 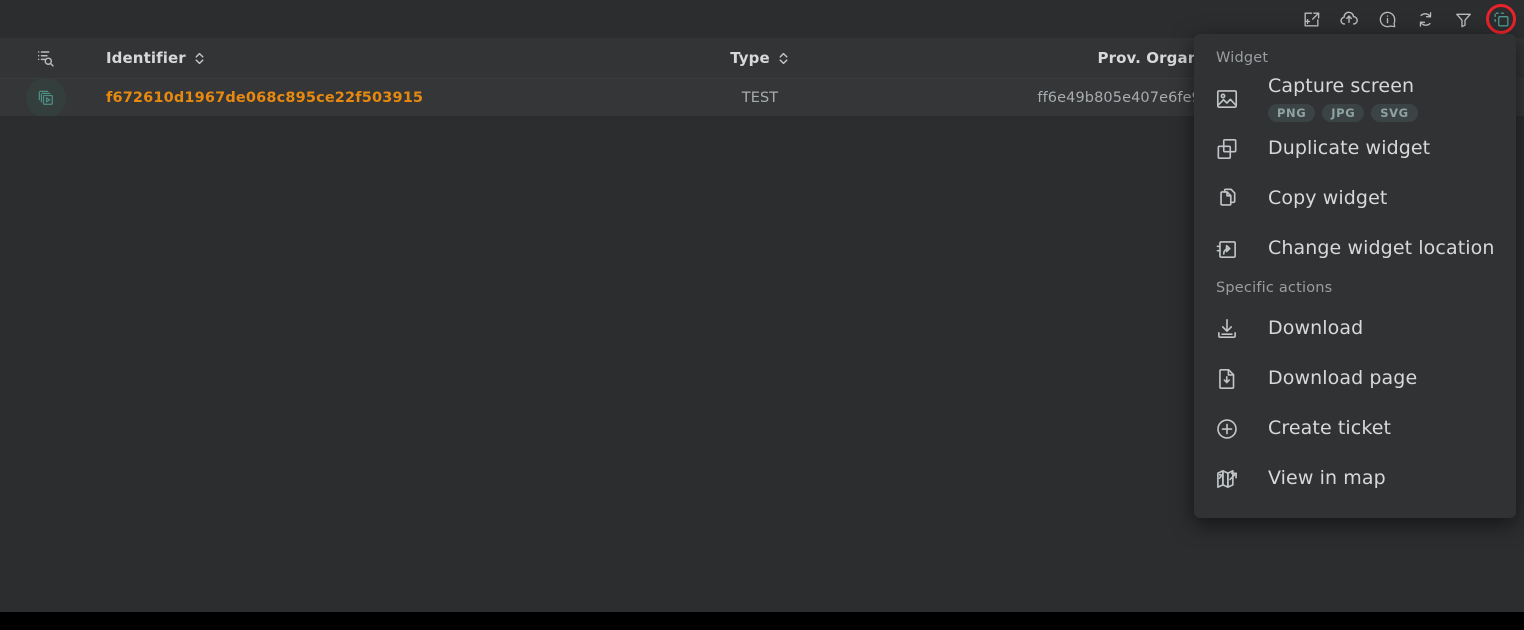 What do you see at coordinates (1311, 19) in the screenshot?
I see `add-widget-icon` at bounding box center [1311, 19].